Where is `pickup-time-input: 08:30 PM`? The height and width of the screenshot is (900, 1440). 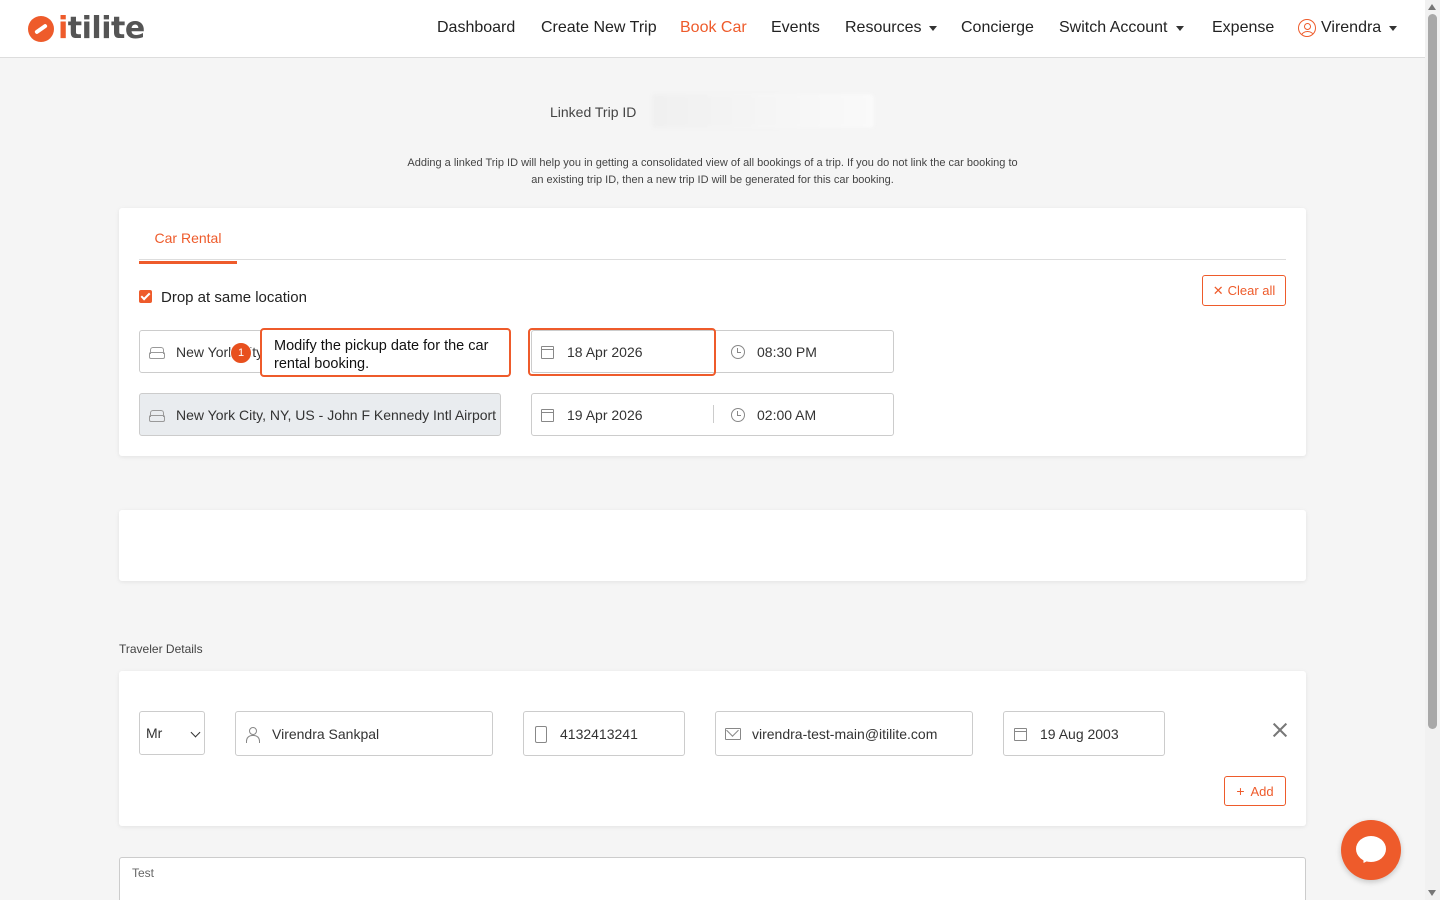 pickup-time-input: 08:30 PM is located at coordinates (807, 351).